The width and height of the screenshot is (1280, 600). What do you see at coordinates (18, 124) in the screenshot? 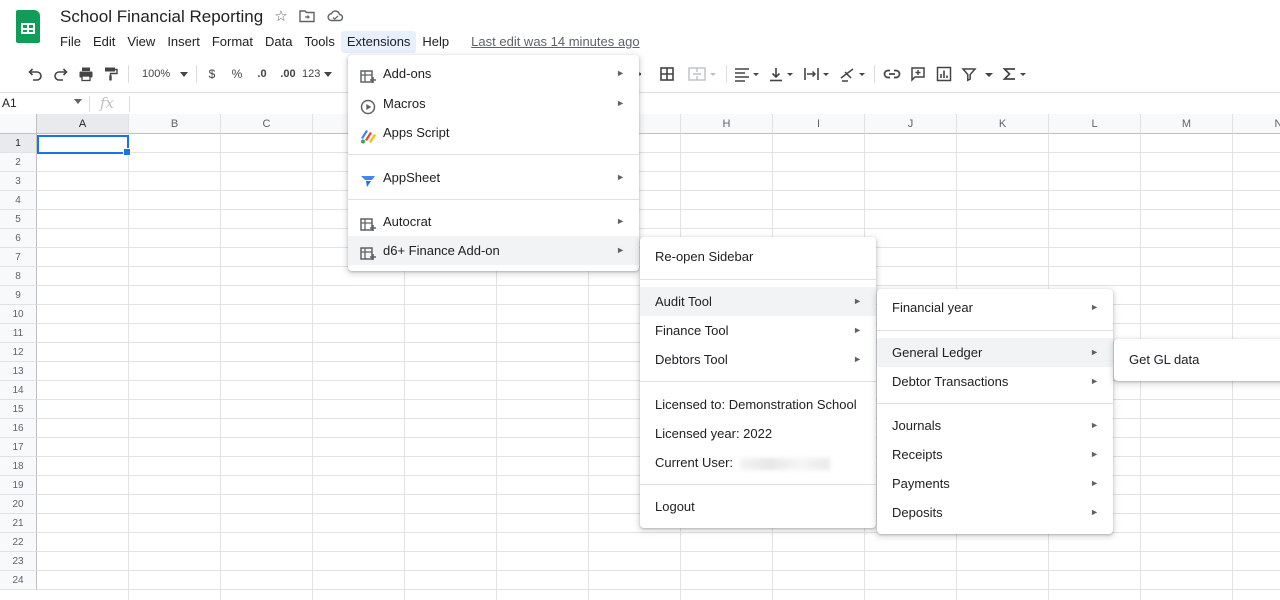
I see `select-all-corner` at bounding box center [18, 124].